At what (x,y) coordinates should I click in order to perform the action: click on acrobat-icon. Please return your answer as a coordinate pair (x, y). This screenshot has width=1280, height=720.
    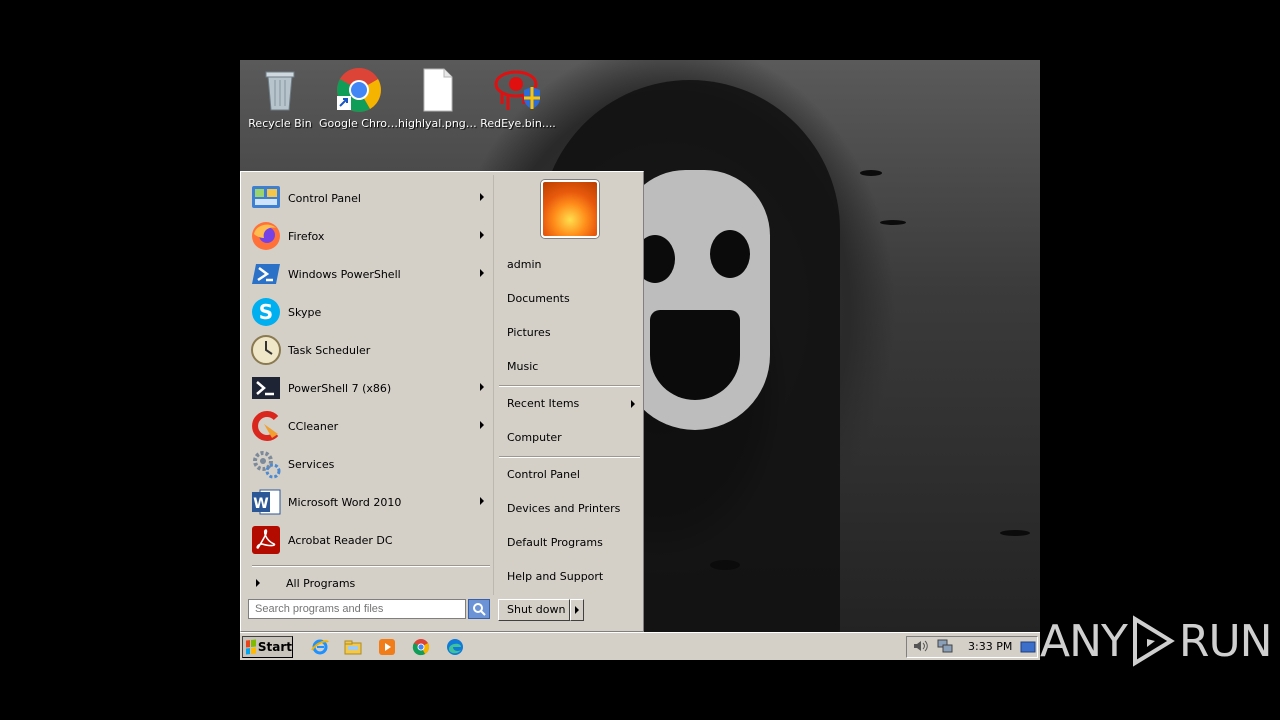
    Looking at the image, I should click on (266, 540).